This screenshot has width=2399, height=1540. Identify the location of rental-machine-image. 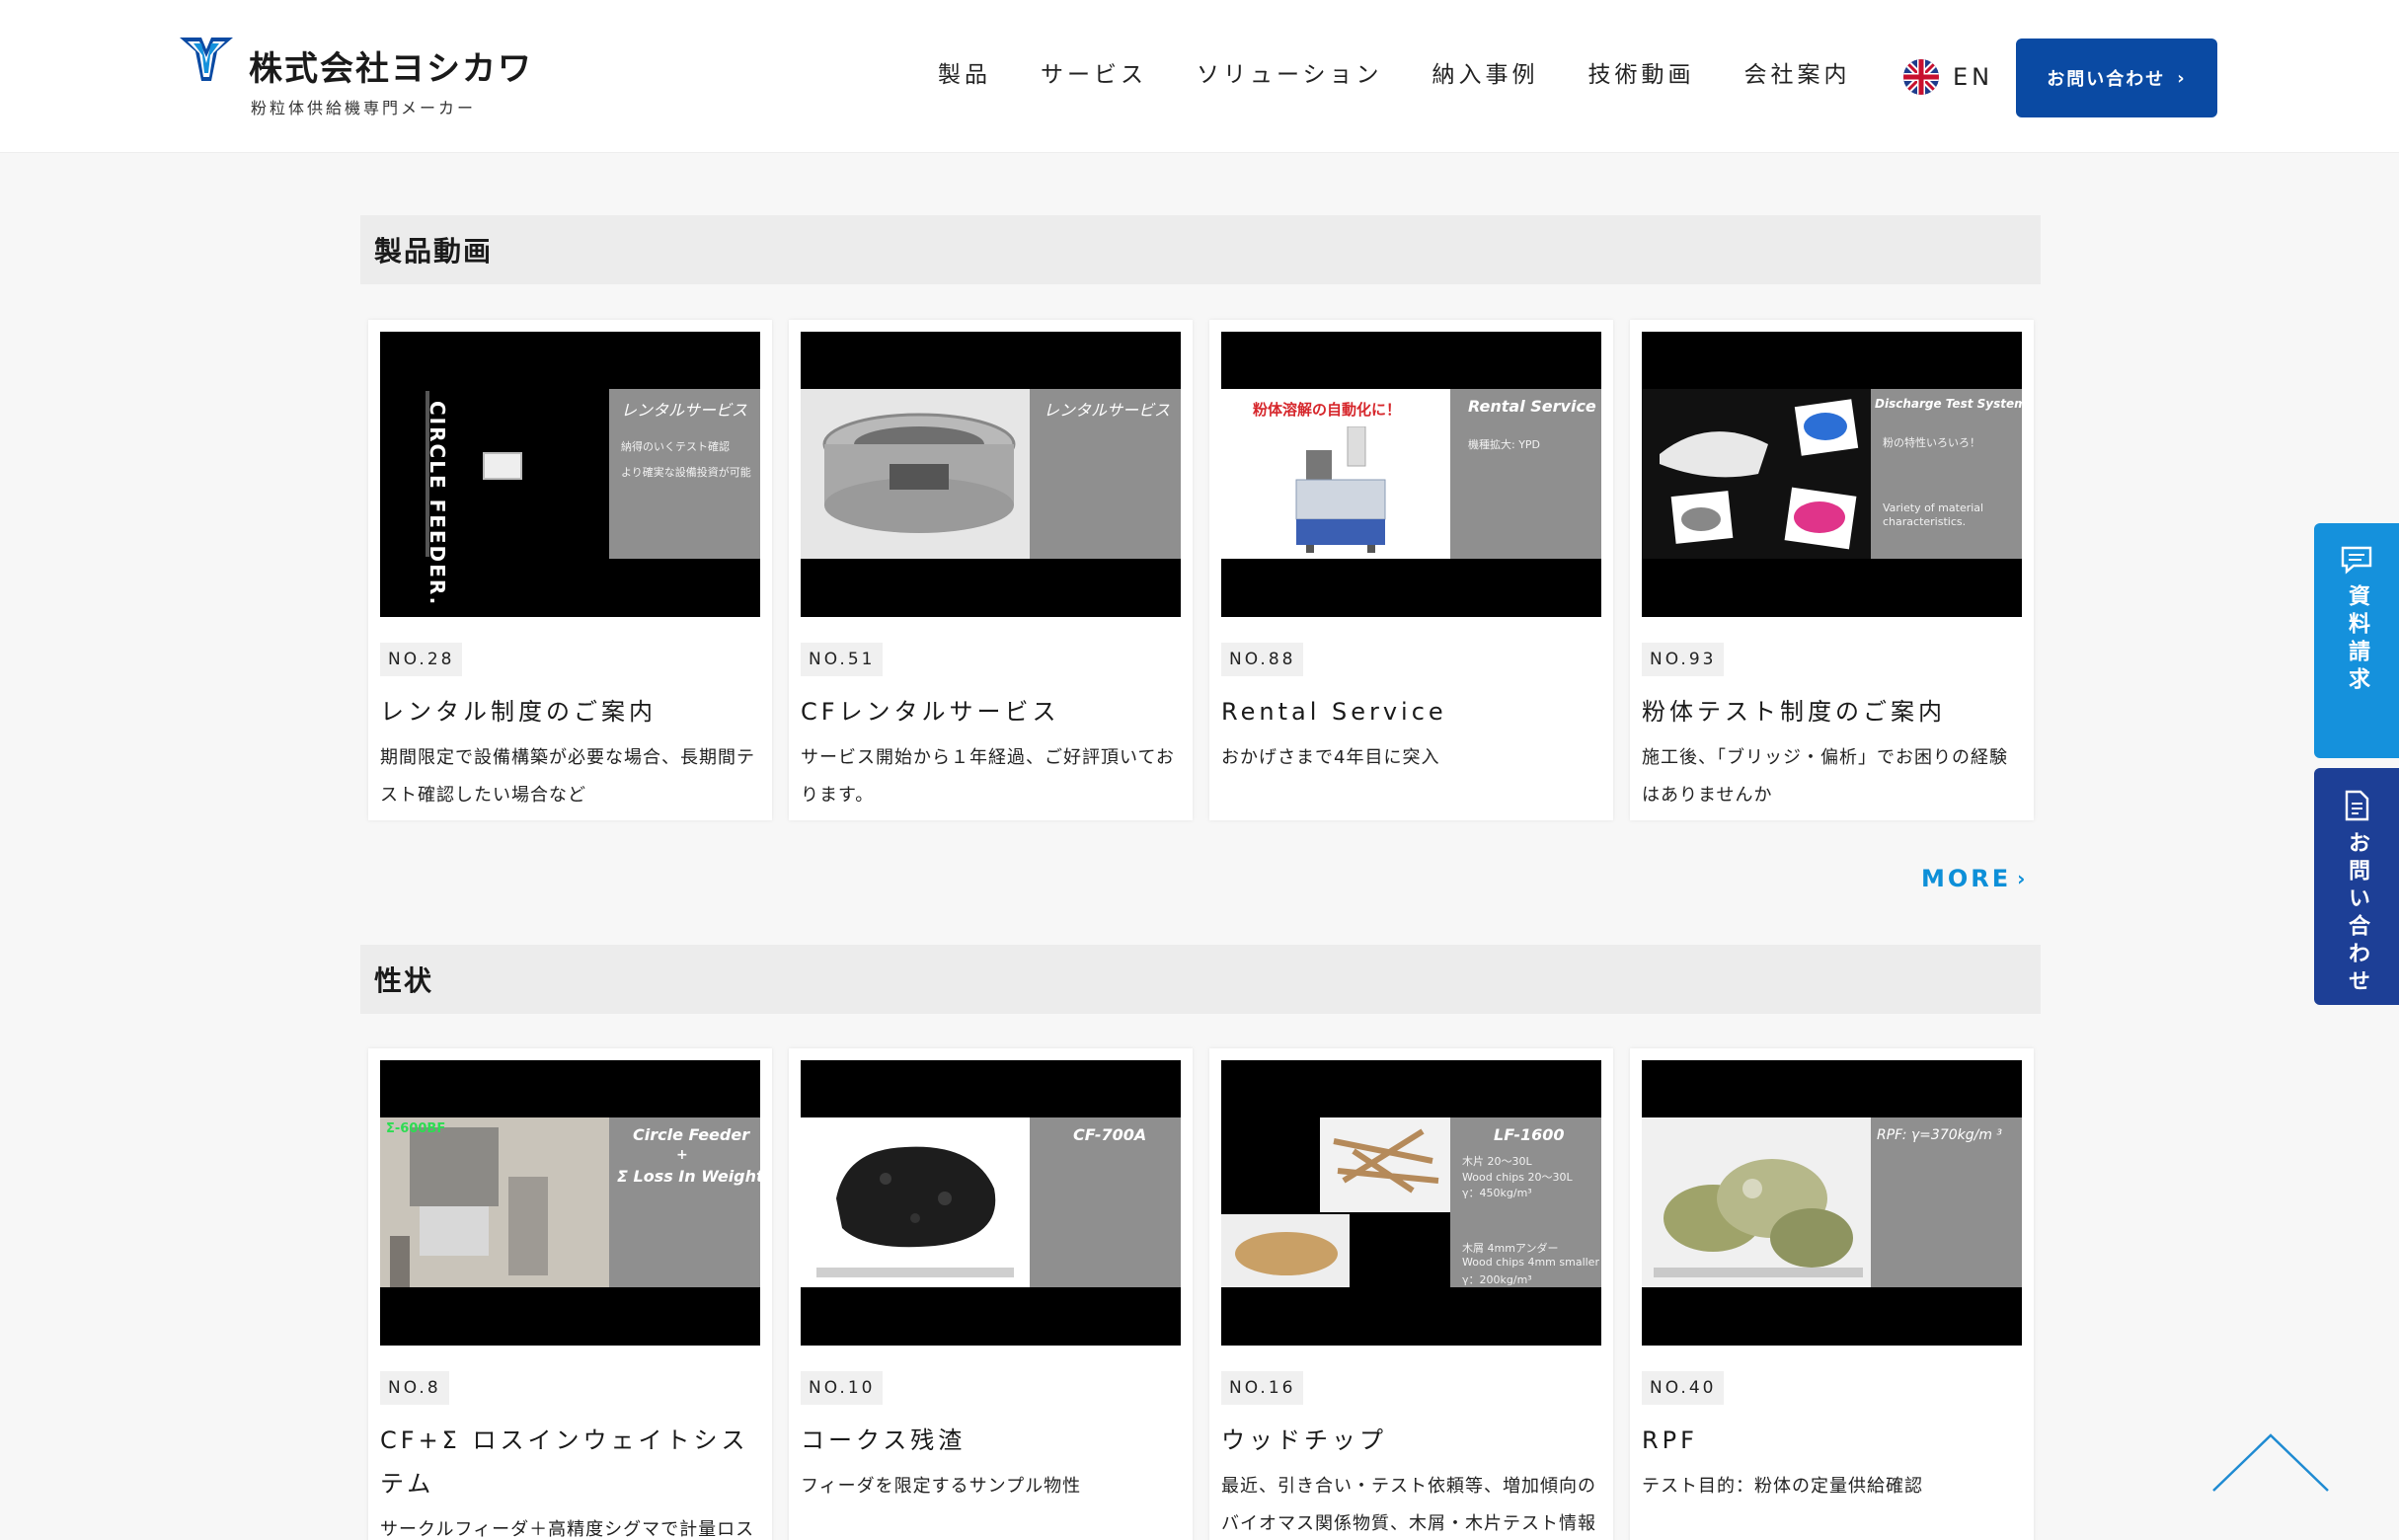
(919, 473).